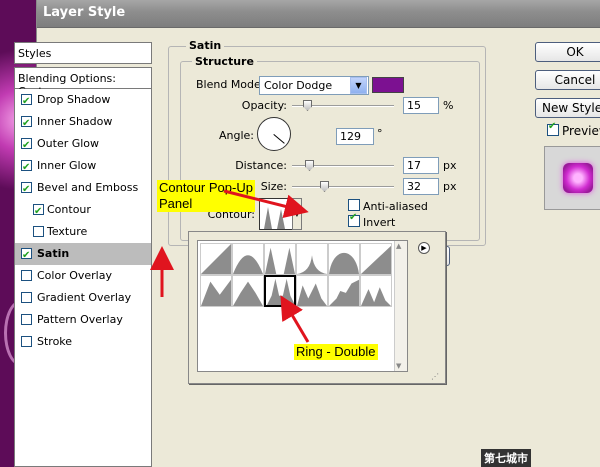  Describe the element at coordinates (230, 266) in the screenshot. I see `annotation-arrows` at that location.